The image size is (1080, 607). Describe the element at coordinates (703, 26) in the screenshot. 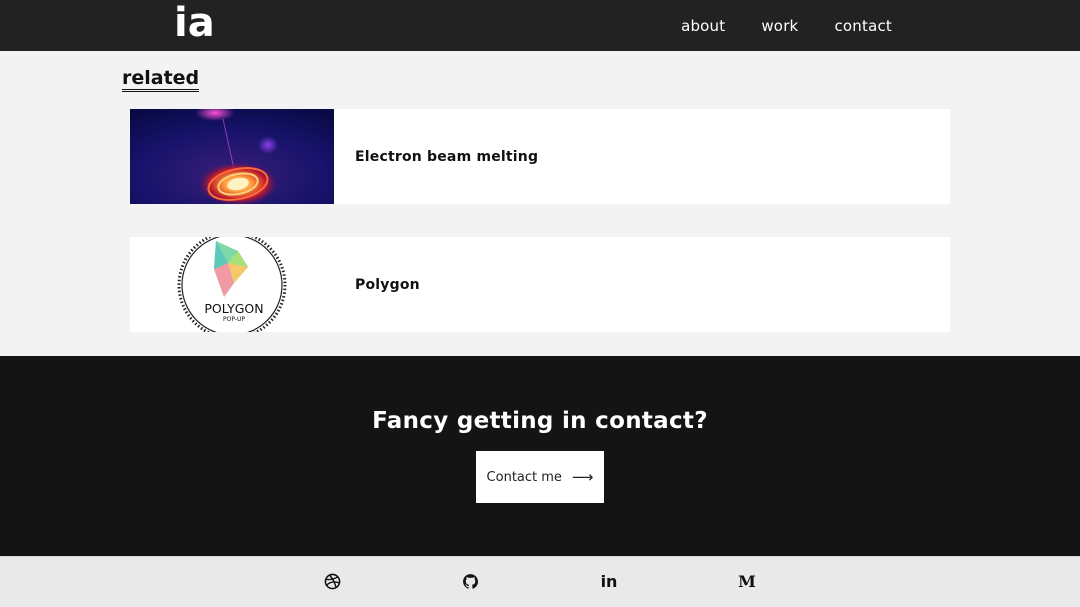

I see `nav-link-about: about` at that location.